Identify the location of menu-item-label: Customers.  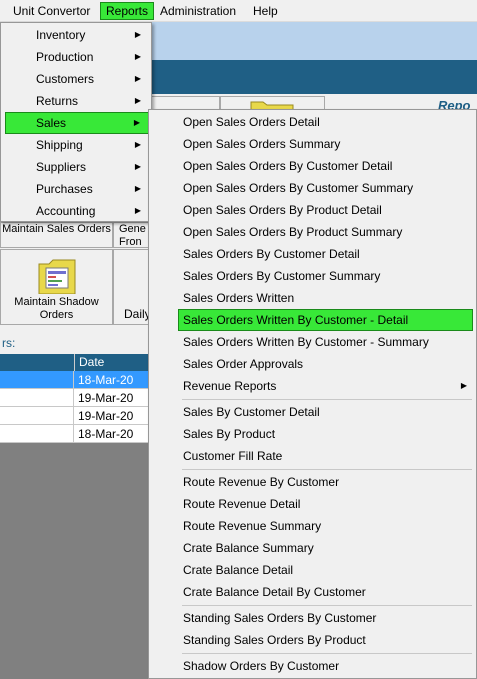
(65, 79).